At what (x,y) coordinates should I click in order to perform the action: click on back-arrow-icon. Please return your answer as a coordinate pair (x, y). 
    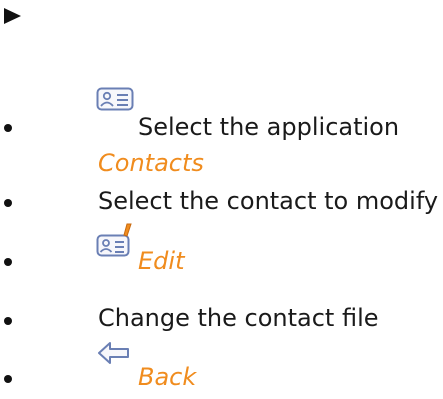
    Looking at the image, I should click on (114, 355).